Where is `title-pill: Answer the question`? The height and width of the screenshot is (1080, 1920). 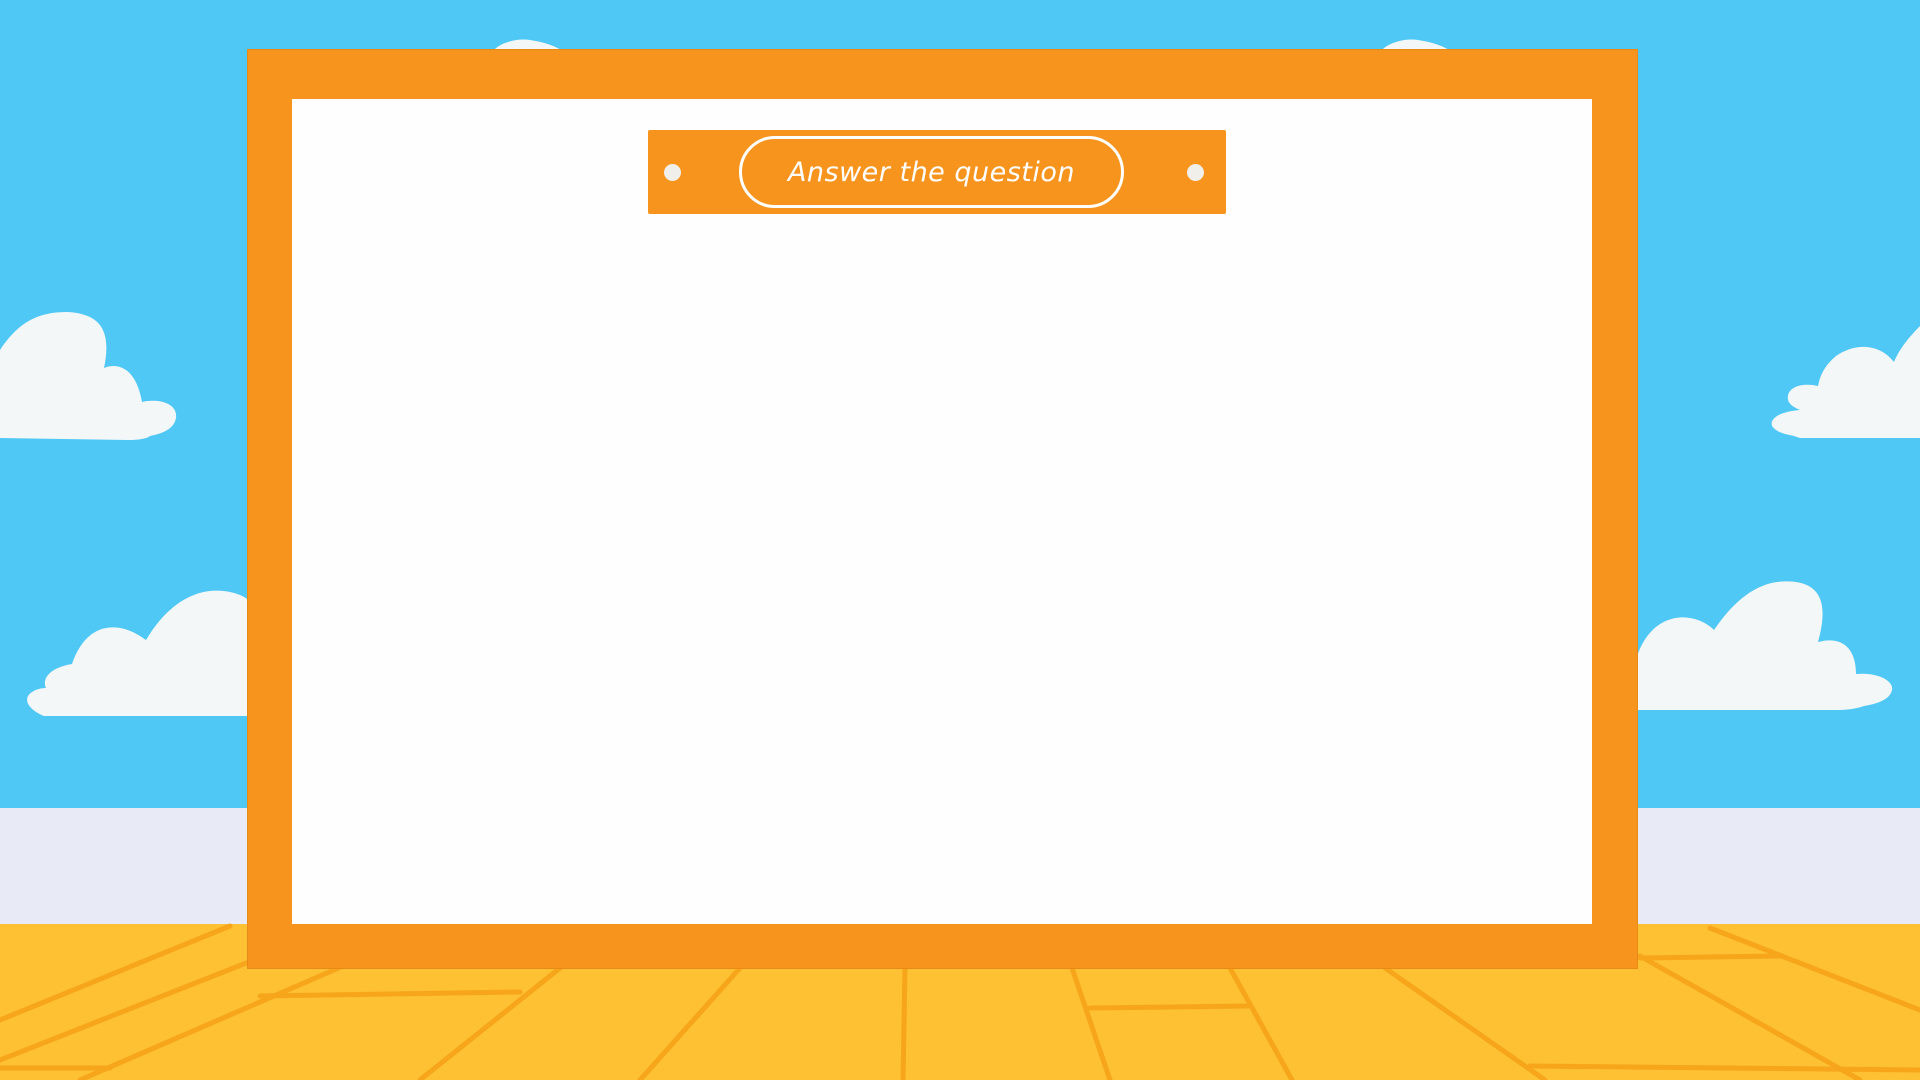
title-pill: Answer the question is located at coordinates (931, 172).